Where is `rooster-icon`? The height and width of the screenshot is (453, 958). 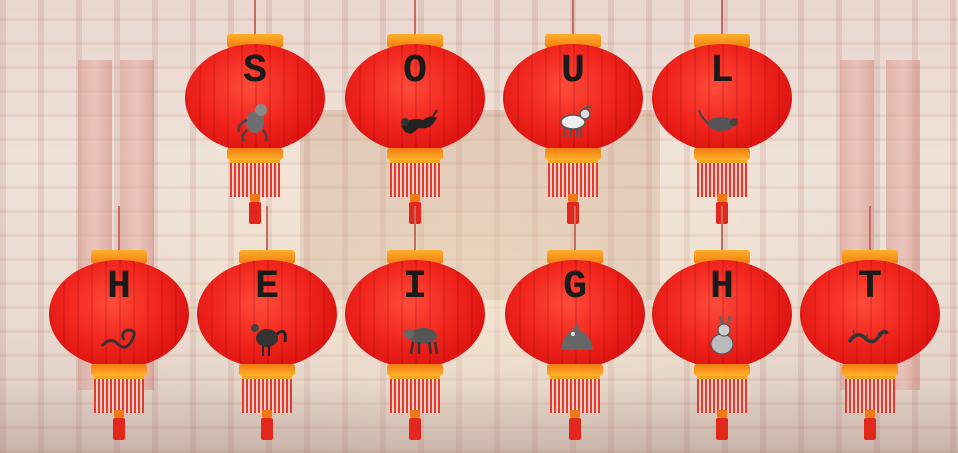
rooster-icon is located at coordinates (269, 340).